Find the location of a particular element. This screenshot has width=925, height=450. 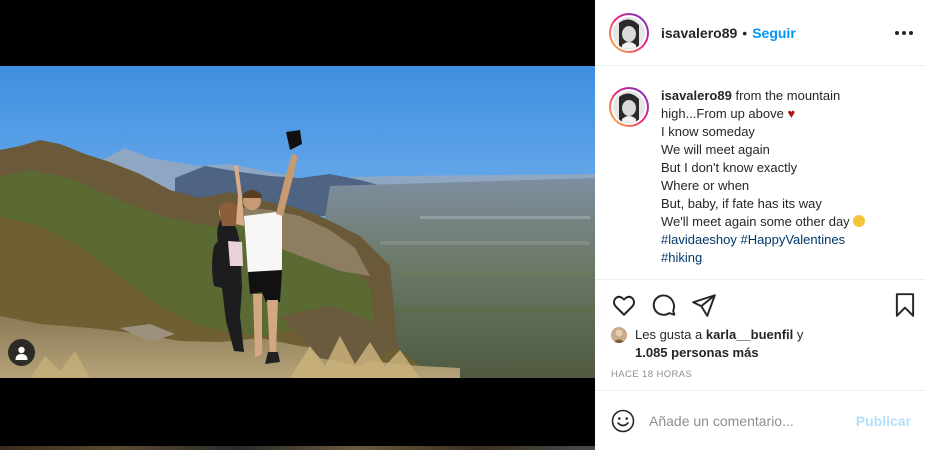

caption-line: from the mountain is located at coordinates (788, 95).